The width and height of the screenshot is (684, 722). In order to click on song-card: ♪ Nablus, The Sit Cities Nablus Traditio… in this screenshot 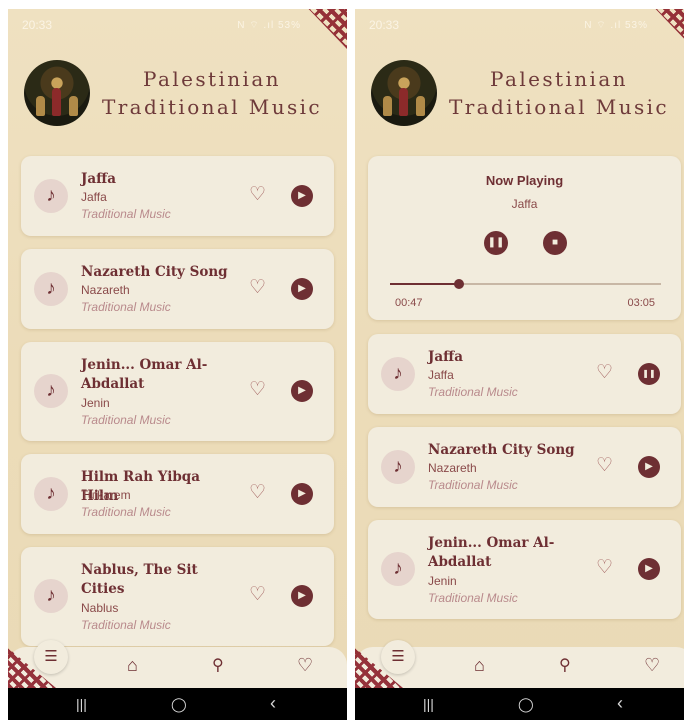, I will do `click(177, 596)`.